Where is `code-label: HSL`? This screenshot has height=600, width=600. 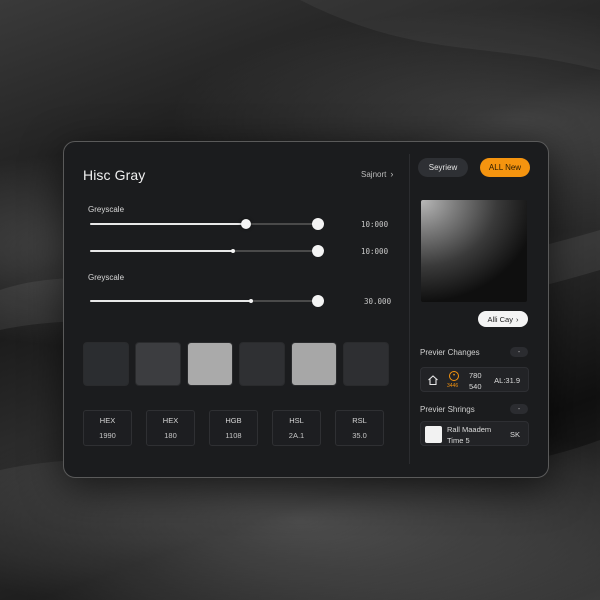
code-label: HSL is located at coordinates (296, 420).